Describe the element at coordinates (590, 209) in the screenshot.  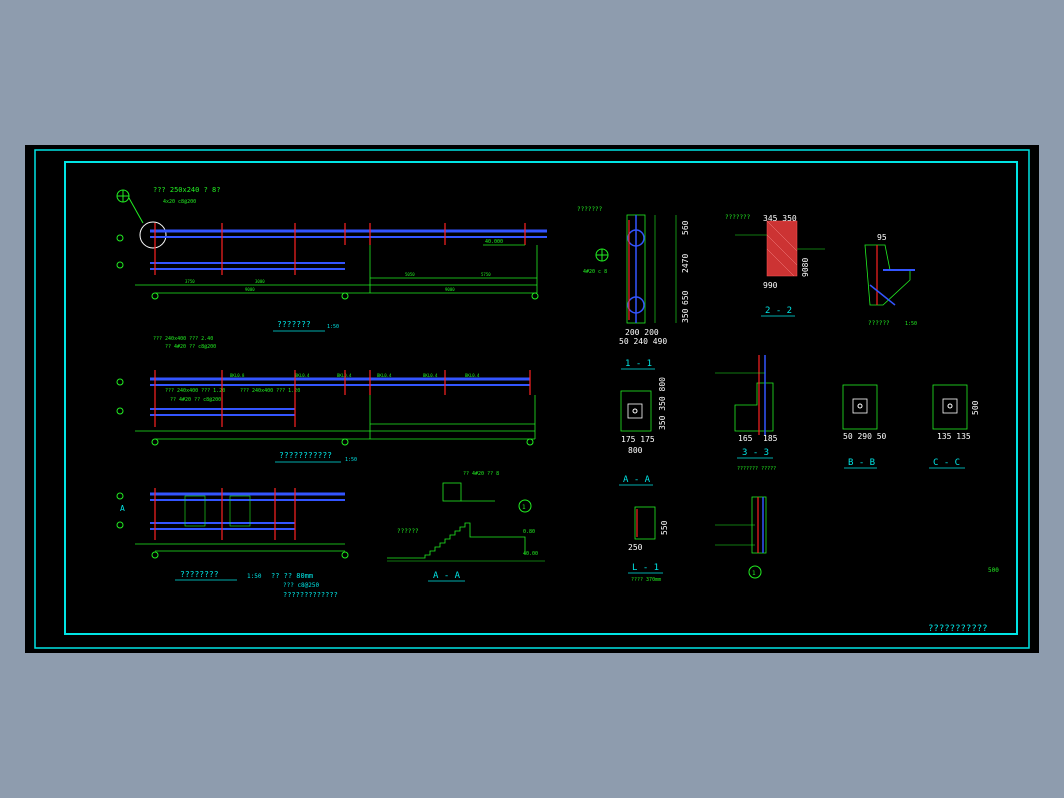
I see `s11-label: ???????` at that location.